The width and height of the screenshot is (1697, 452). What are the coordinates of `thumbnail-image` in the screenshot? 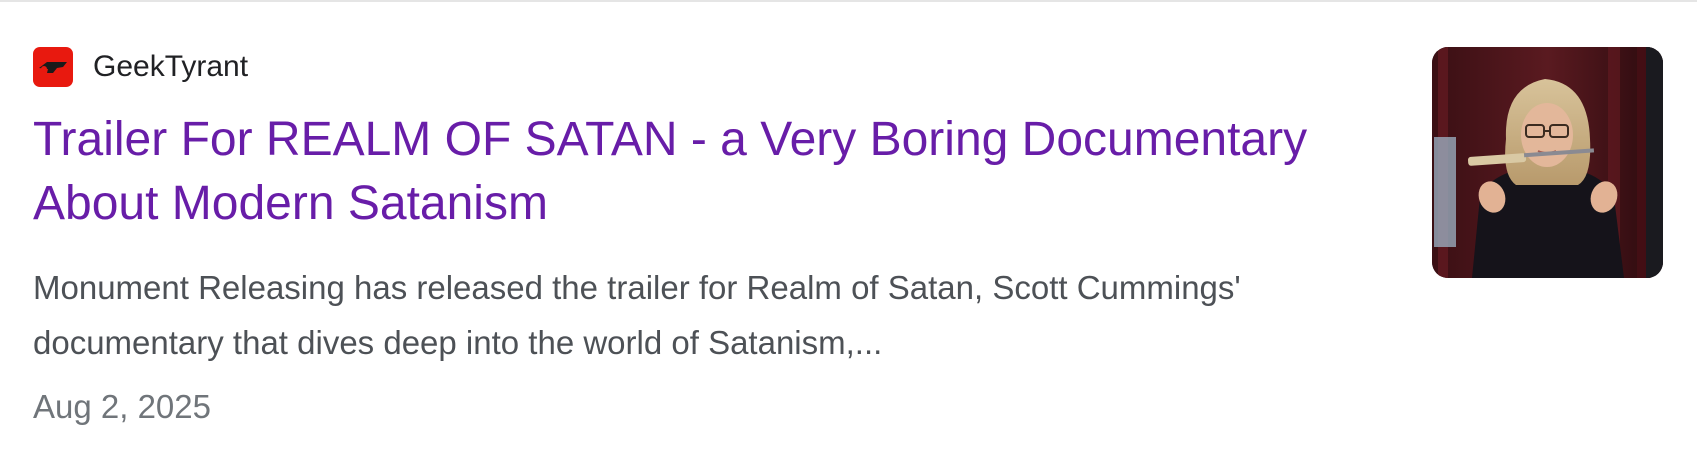 It's located at (1547, 162).